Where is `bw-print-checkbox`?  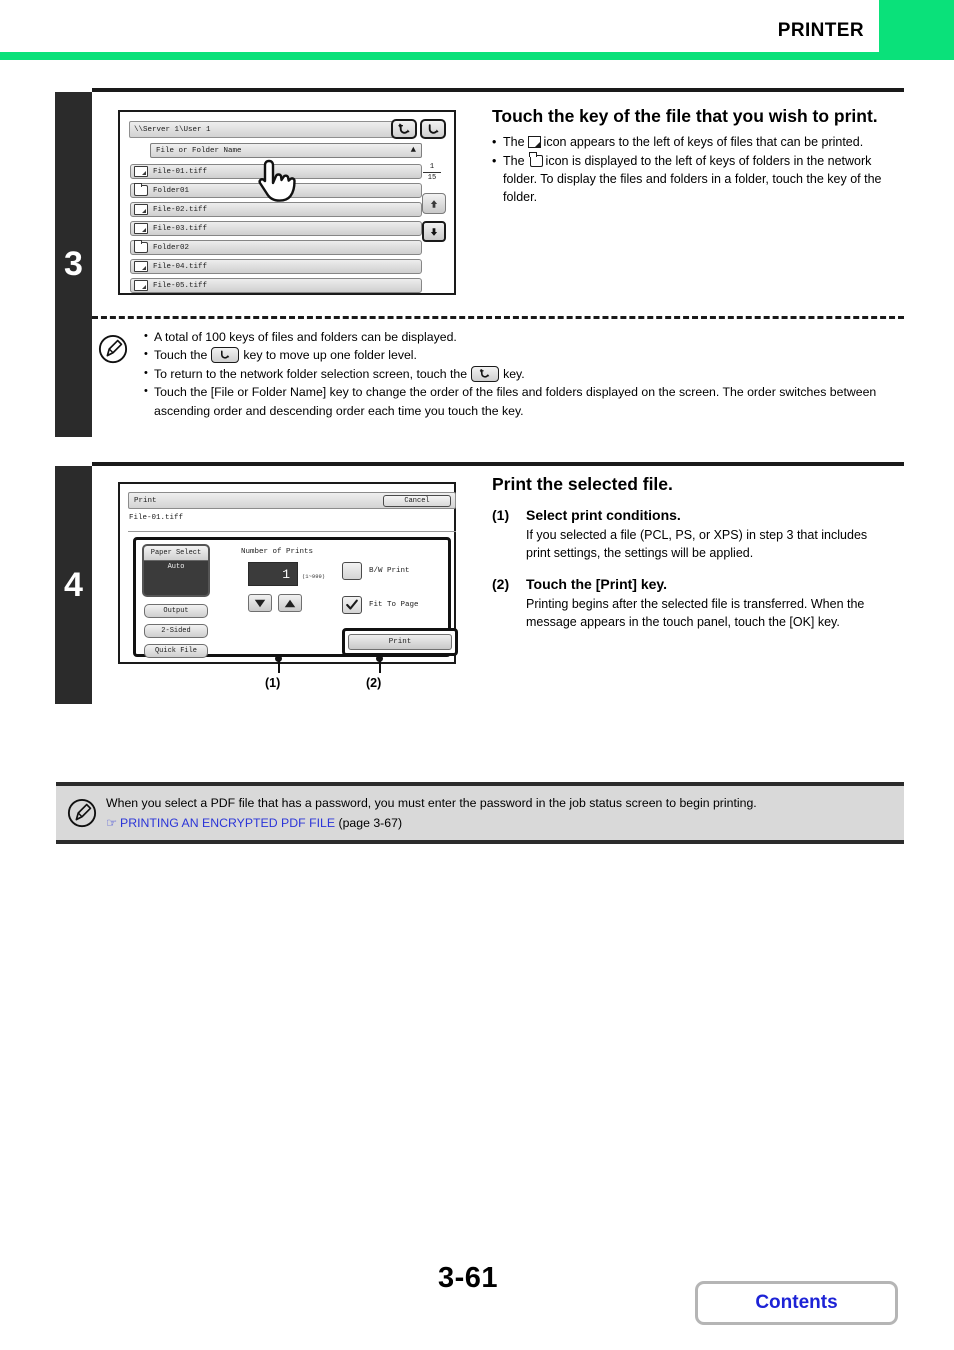 bw-print-checkbox is located at coordinates (352, 571).